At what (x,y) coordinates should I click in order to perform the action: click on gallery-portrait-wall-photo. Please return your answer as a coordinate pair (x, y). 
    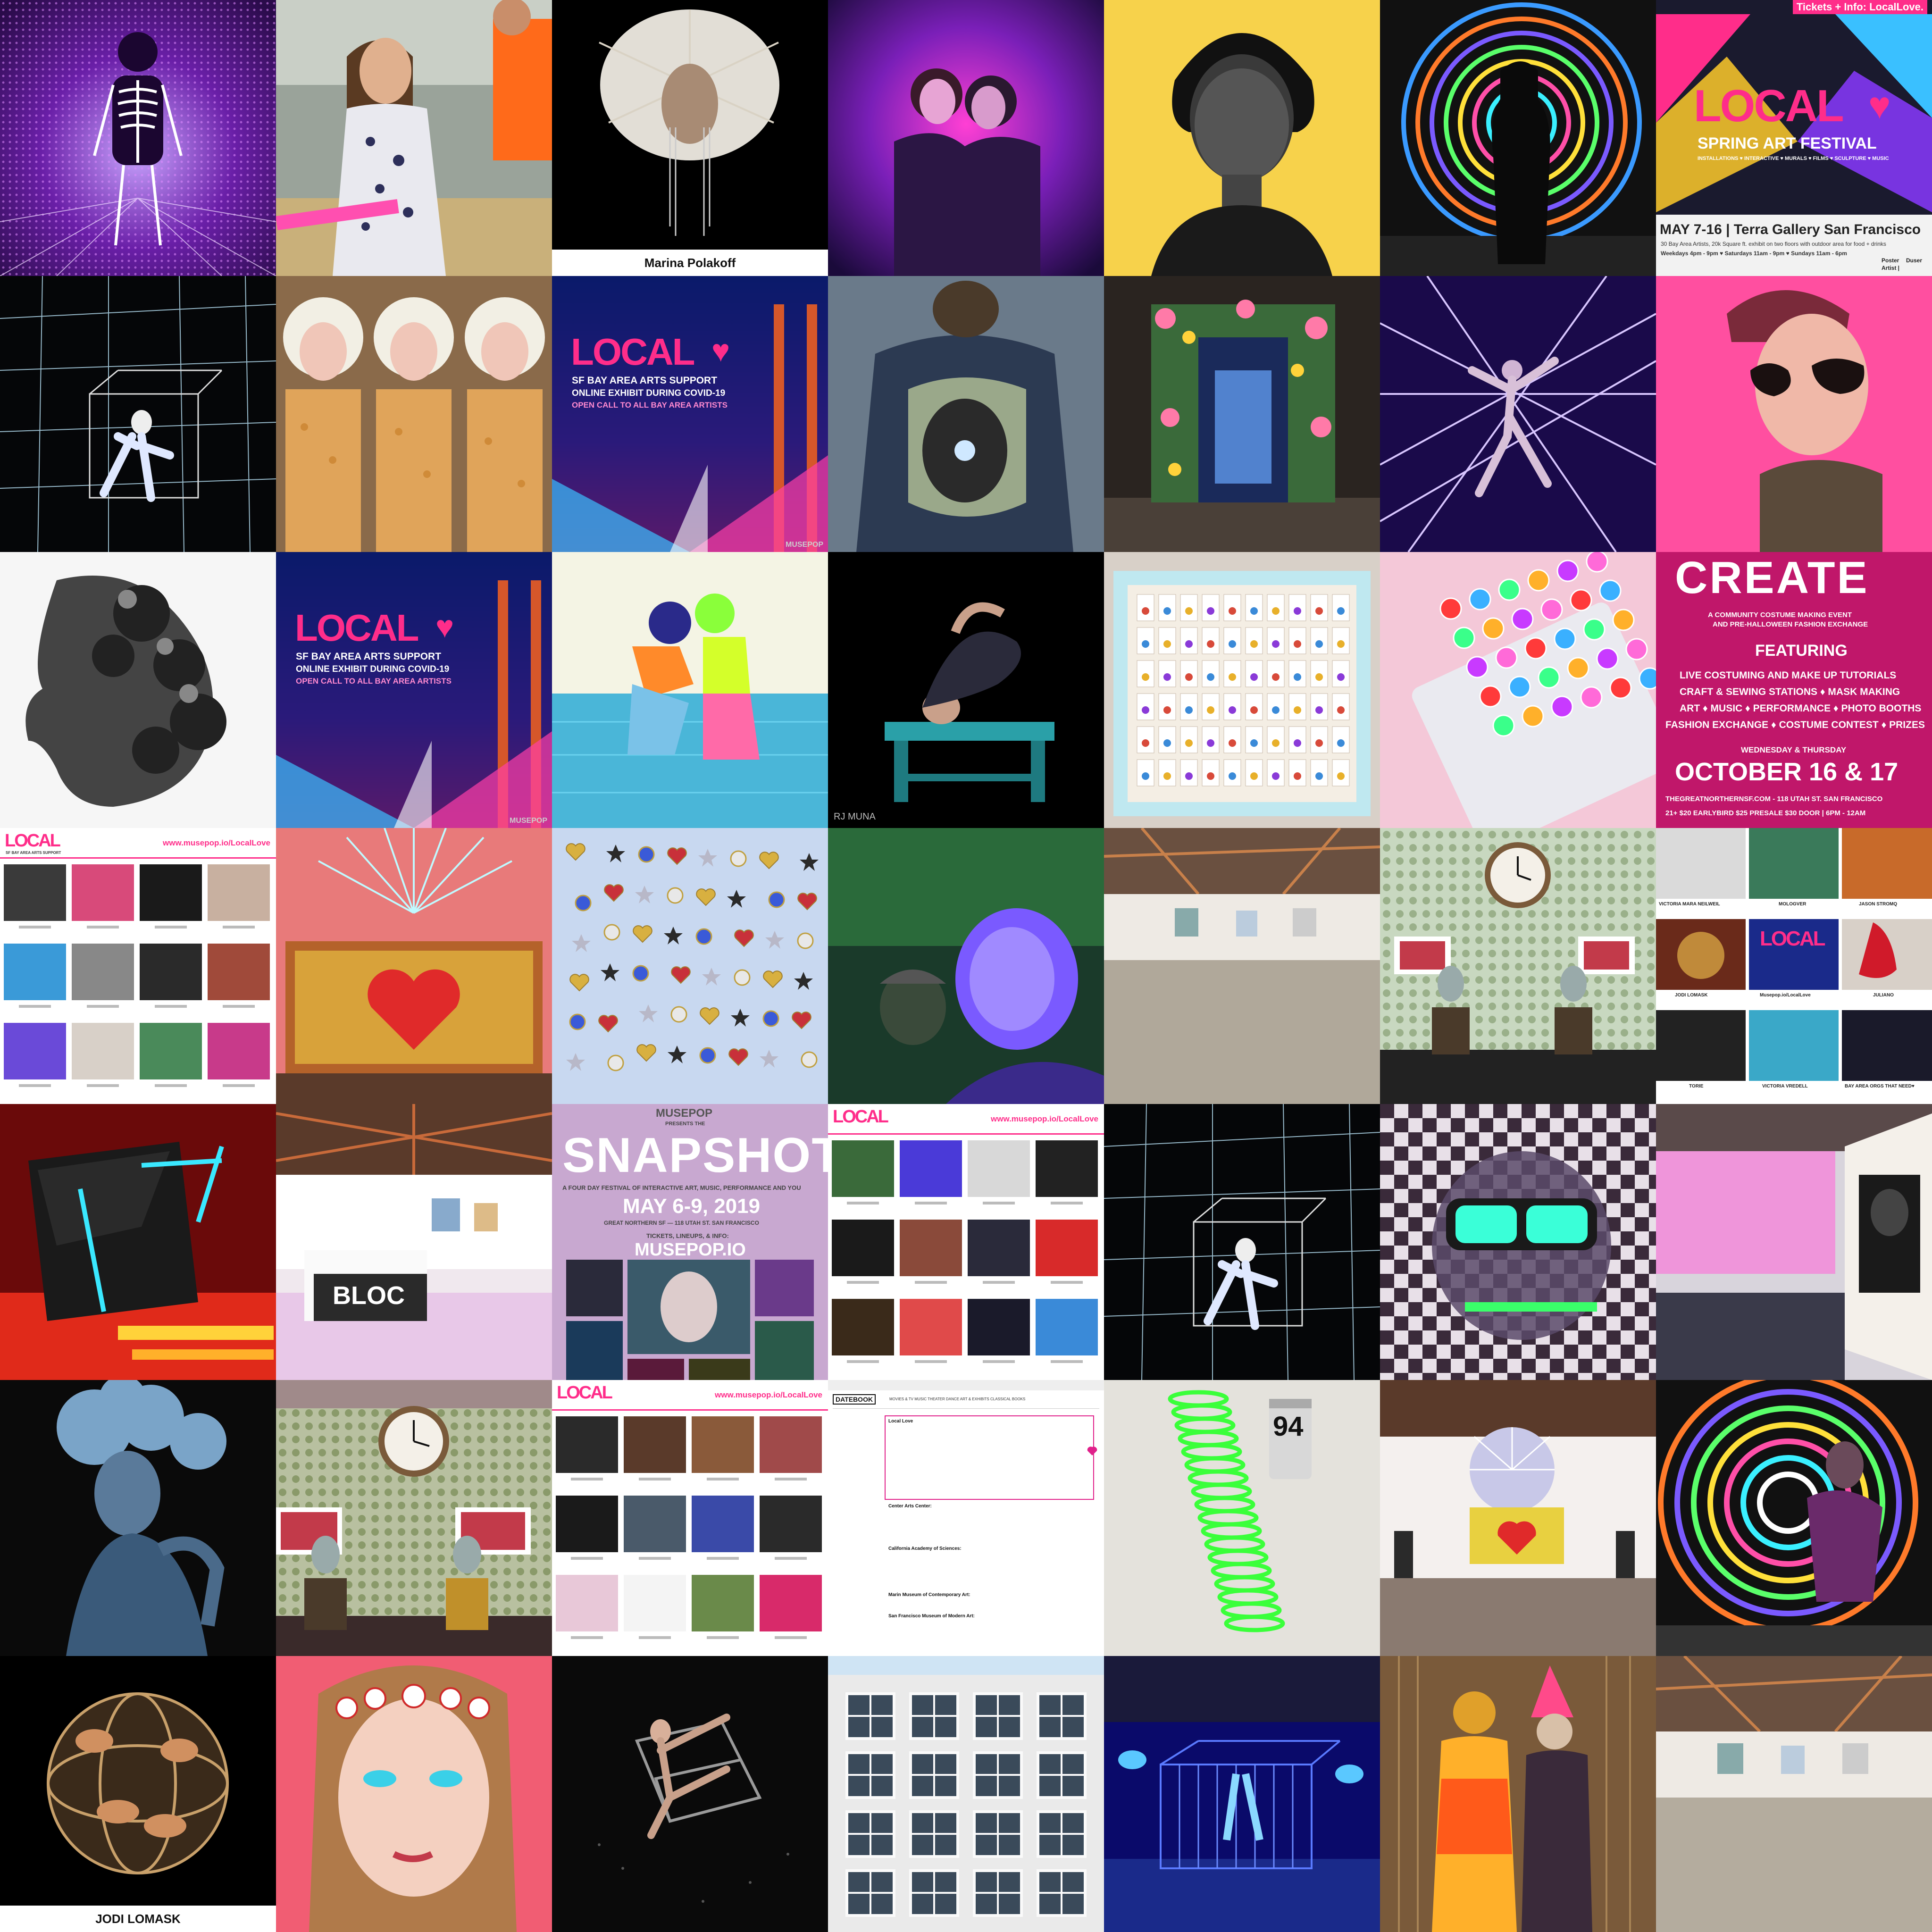
    Looking at the image, I should click on (1794, 1242).